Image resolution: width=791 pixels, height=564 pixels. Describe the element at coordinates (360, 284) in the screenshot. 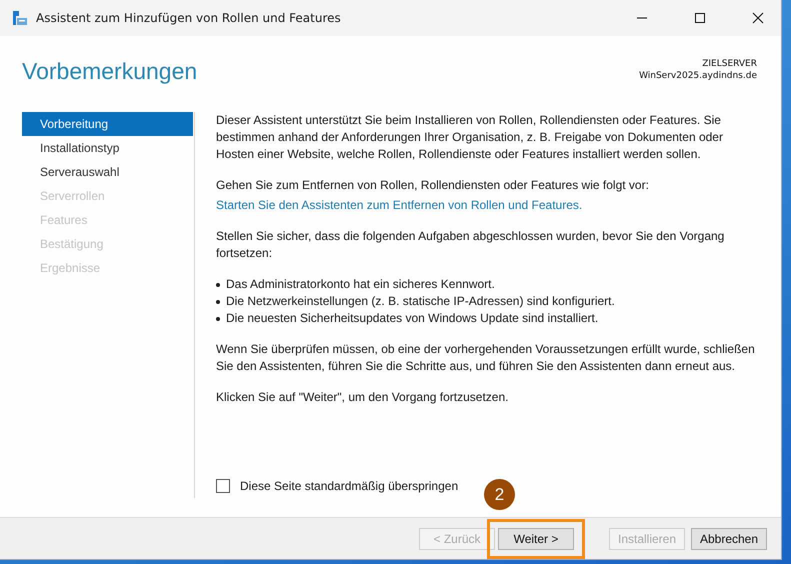

I see `list-item: Das Administratorkonto hat ein sicheres Kennwort.` at that location.